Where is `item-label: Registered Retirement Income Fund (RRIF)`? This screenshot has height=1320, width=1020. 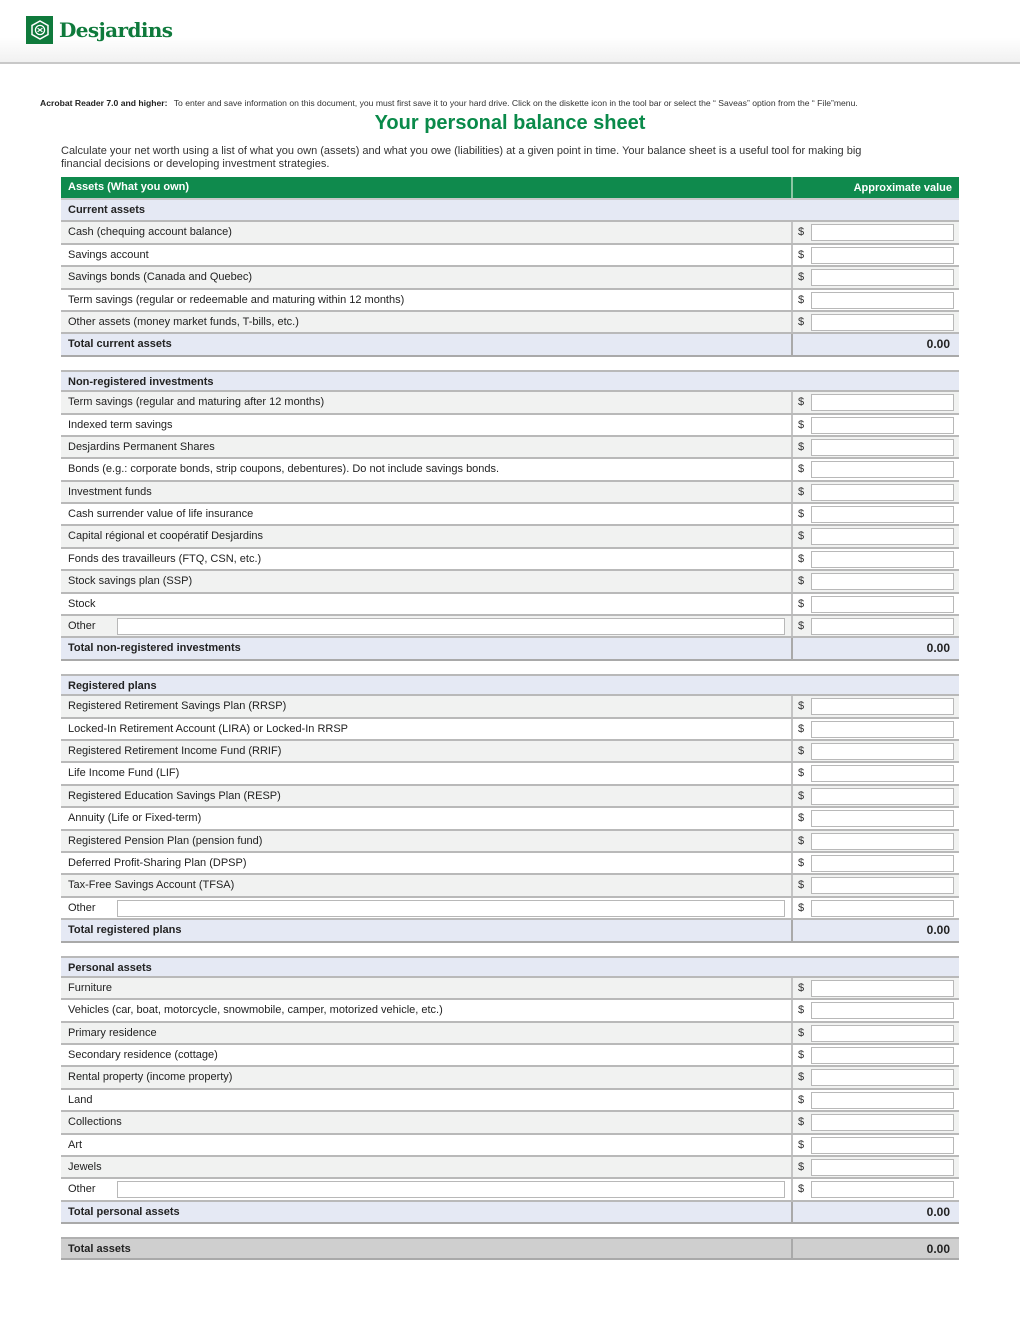
item-label: Registered Retirement Income Fund (RRIF) is located at coordinates (175, 750).